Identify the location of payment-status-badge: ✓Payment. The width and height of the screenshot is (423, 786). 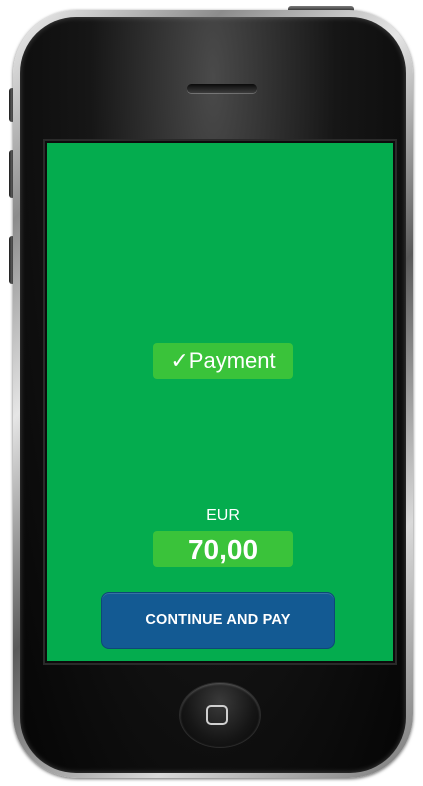
(223, 361).